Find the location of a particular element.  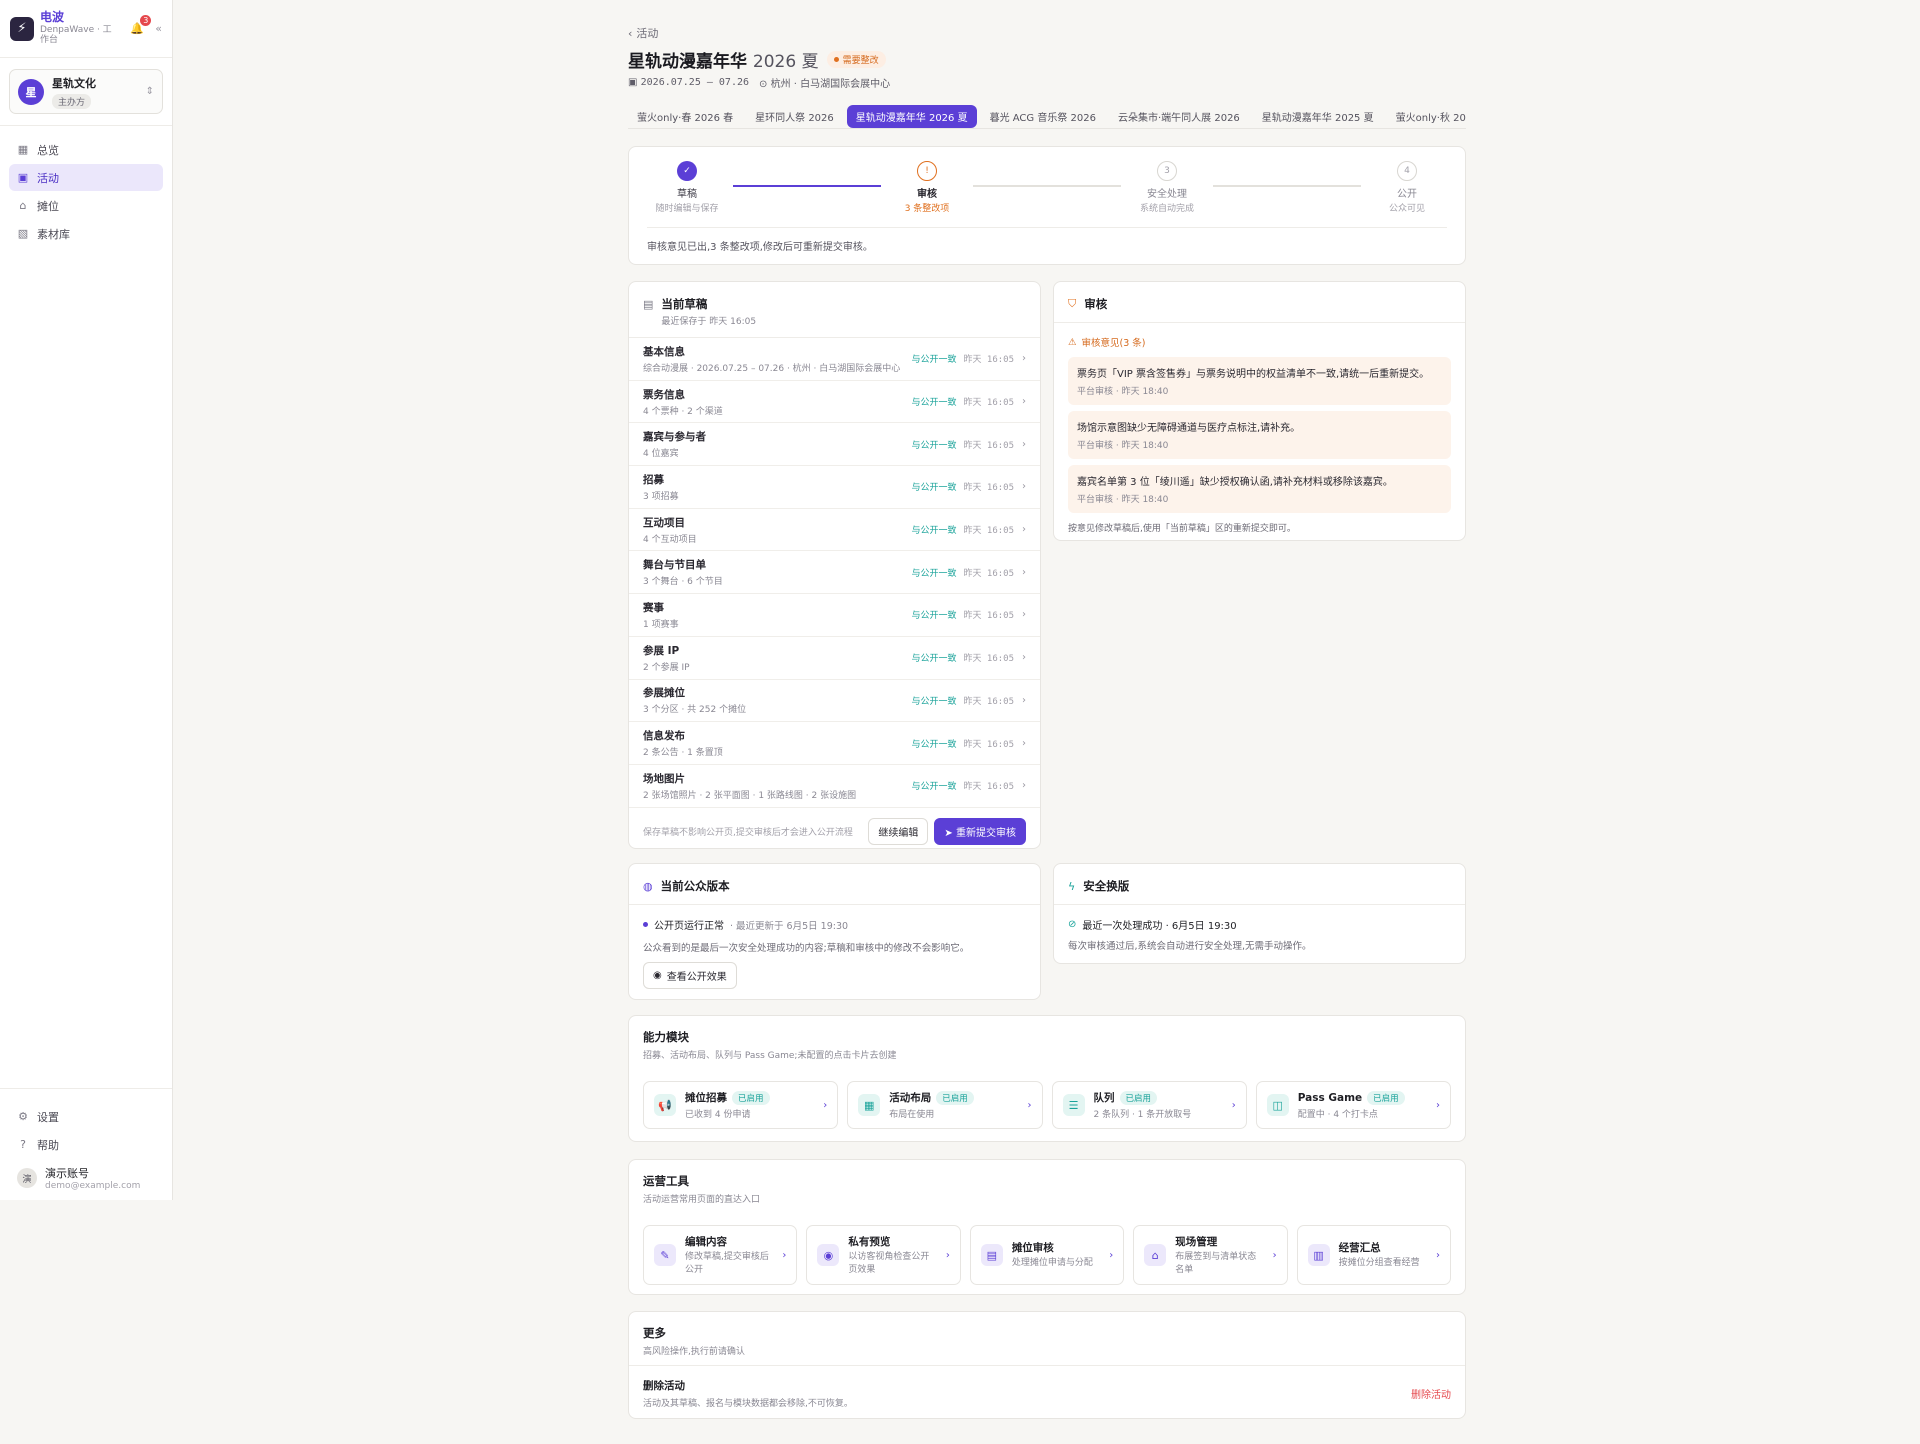

draft-section-row: 互动项目 4 个互动项目 与公开一致 昨天 16:05 › is located at coordinates (834, 530).